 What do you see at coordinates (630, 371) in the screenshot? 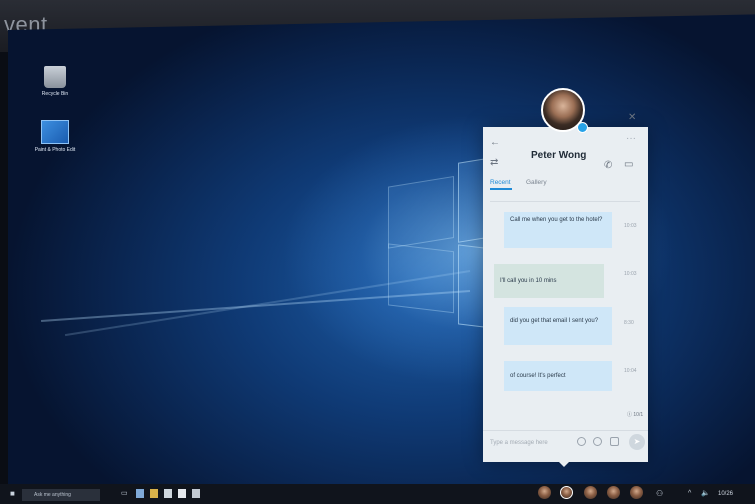
I see `message-time: 10:04` at bounding box center [630, 371].